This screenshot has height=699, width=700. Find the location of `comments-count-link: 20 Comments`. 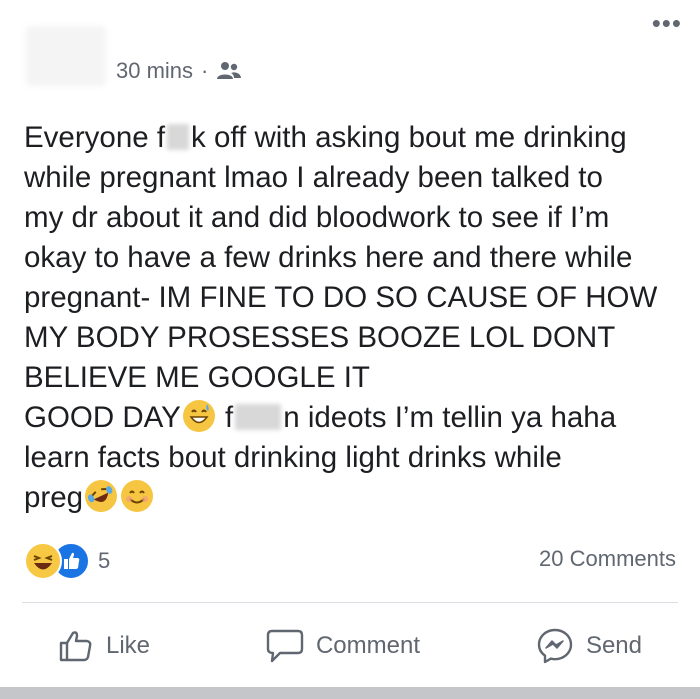

comments-count-link: 20 Comments is located at coordinates (607, 559).